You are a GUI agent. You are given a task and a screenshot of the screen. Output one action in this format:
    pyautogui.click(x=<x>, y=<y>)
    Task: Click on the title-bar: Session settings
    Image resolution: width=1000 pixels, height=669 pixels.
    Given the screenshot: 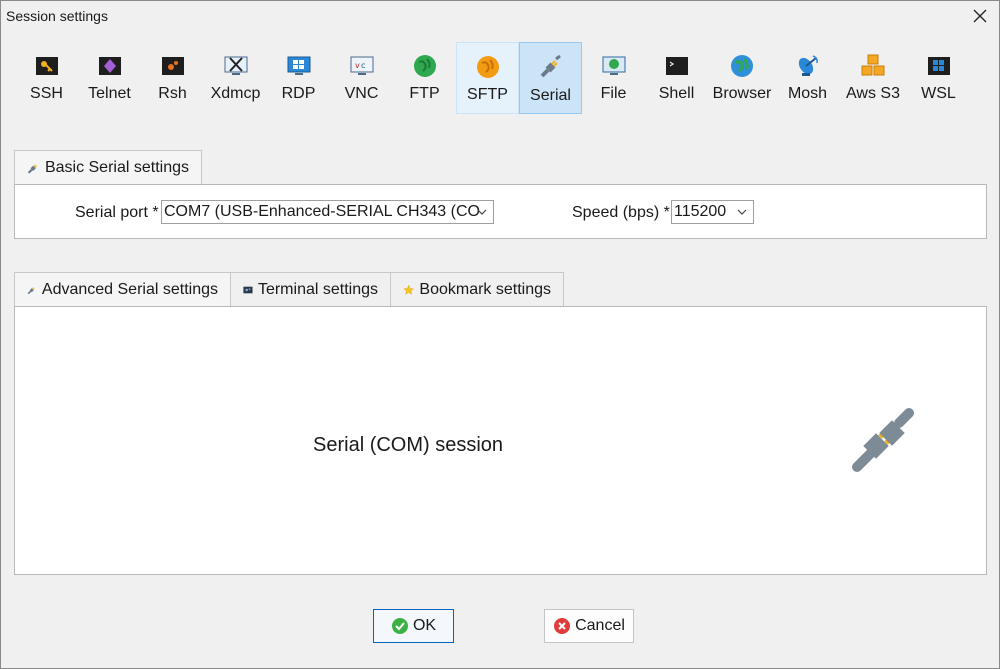 What is the action you would take?
    pyautogui.click(x=500, y=16)
    